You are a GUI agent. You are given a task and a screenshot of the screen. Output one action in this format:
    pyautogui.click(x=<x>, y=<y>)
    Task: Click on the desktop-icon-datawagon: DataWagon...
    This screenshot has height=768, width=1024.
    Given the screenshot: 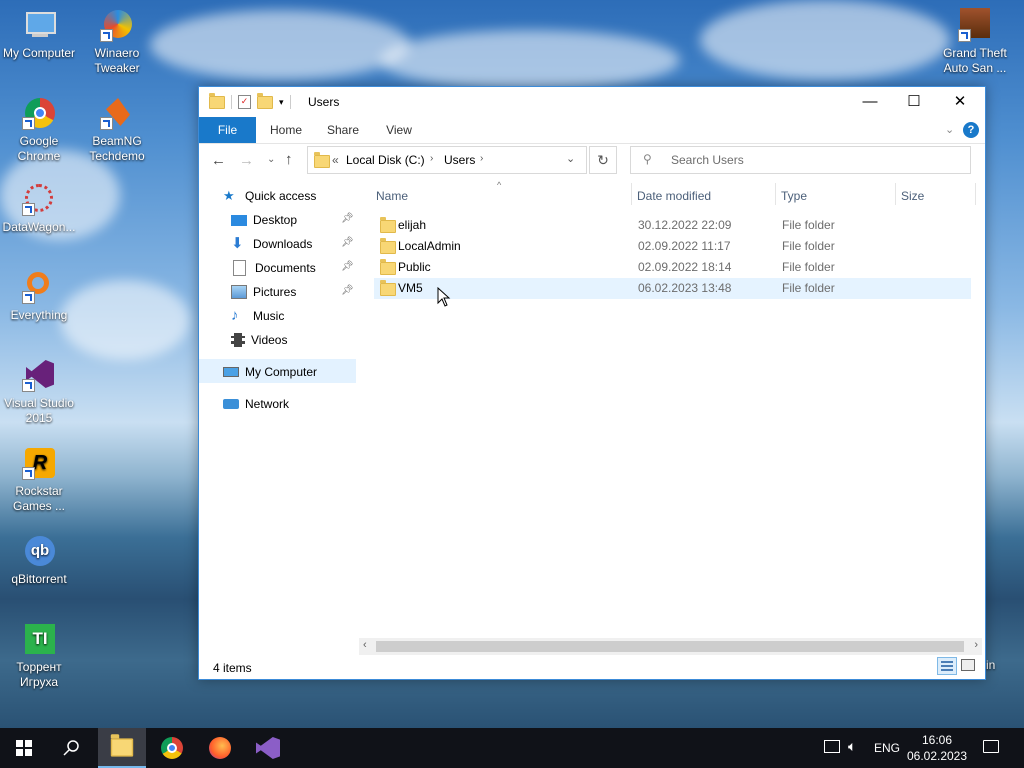 What is the action you would take?
    pyautogui.click(x=39, y=208)
    